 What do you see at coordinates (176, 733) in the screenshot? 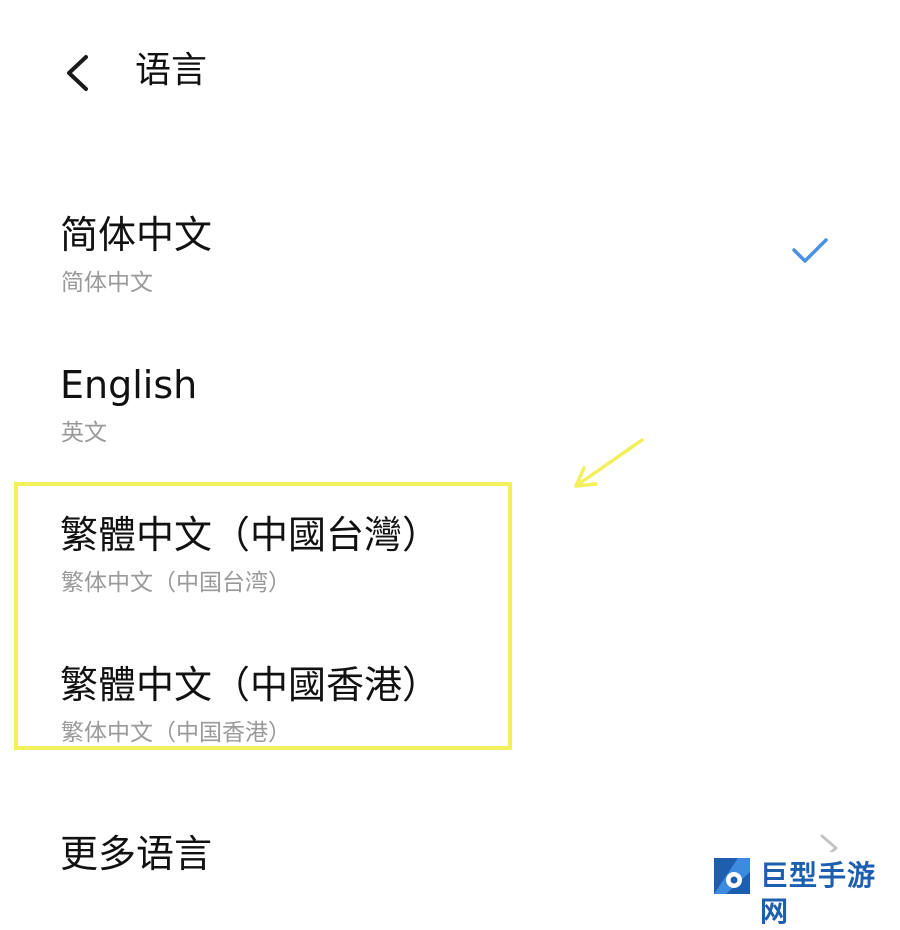
I see `language-subtitle: 繁体中文（中国香港）` at bounding box center [176, 733].